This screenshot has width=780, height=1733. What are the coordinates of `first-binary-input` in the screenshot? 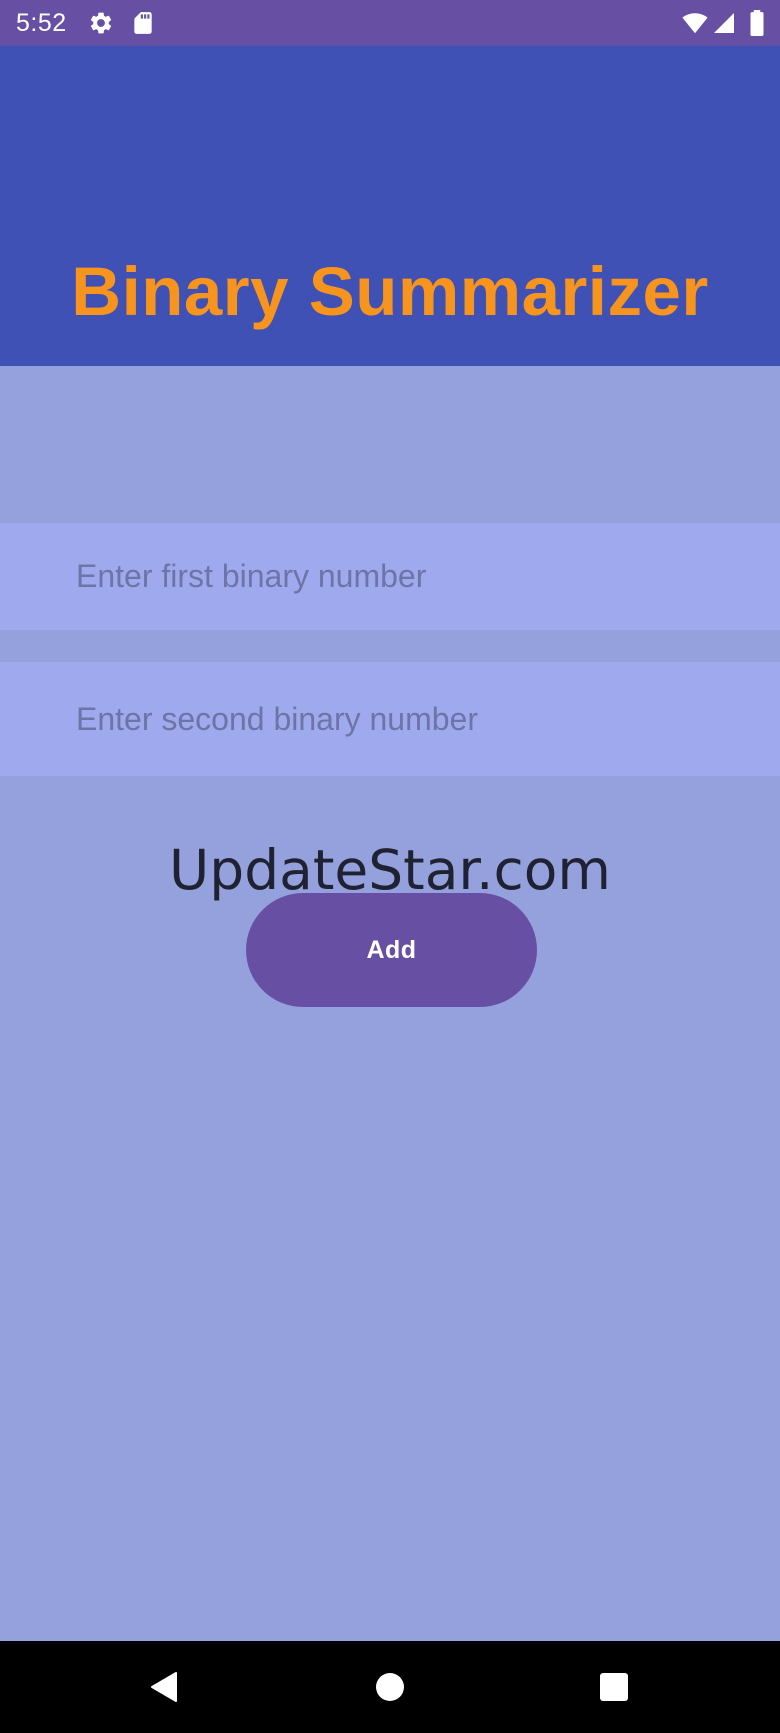 It's located at (390, 576).